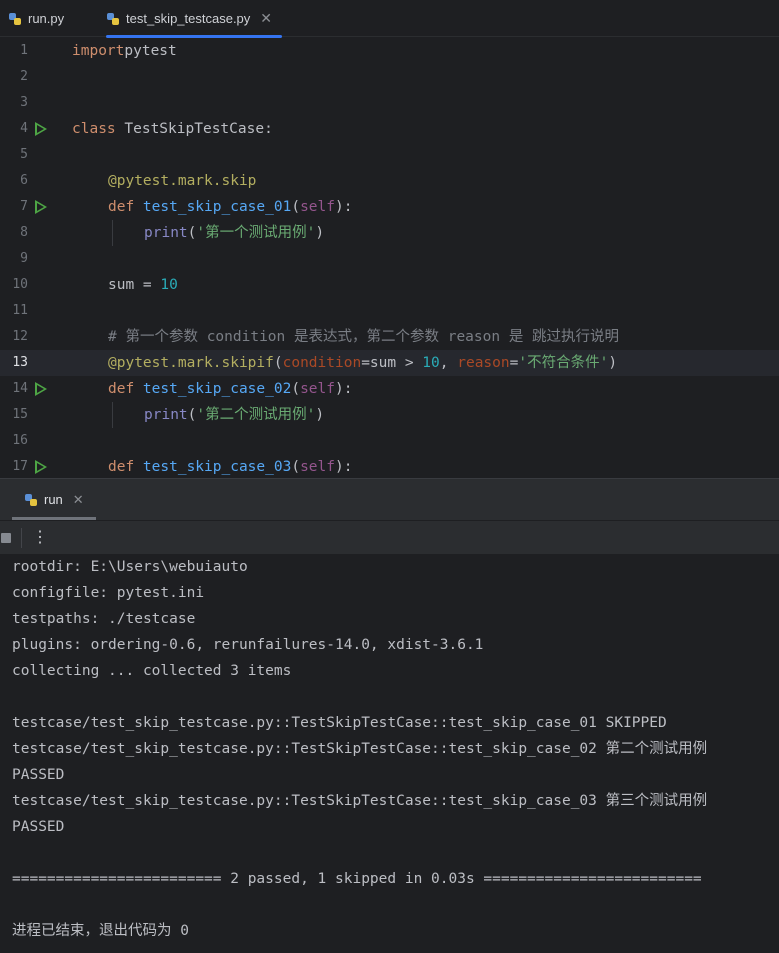 The height and width of the screenshot is (953, 779). I want to click on line-number: 15, so click(14, 415).